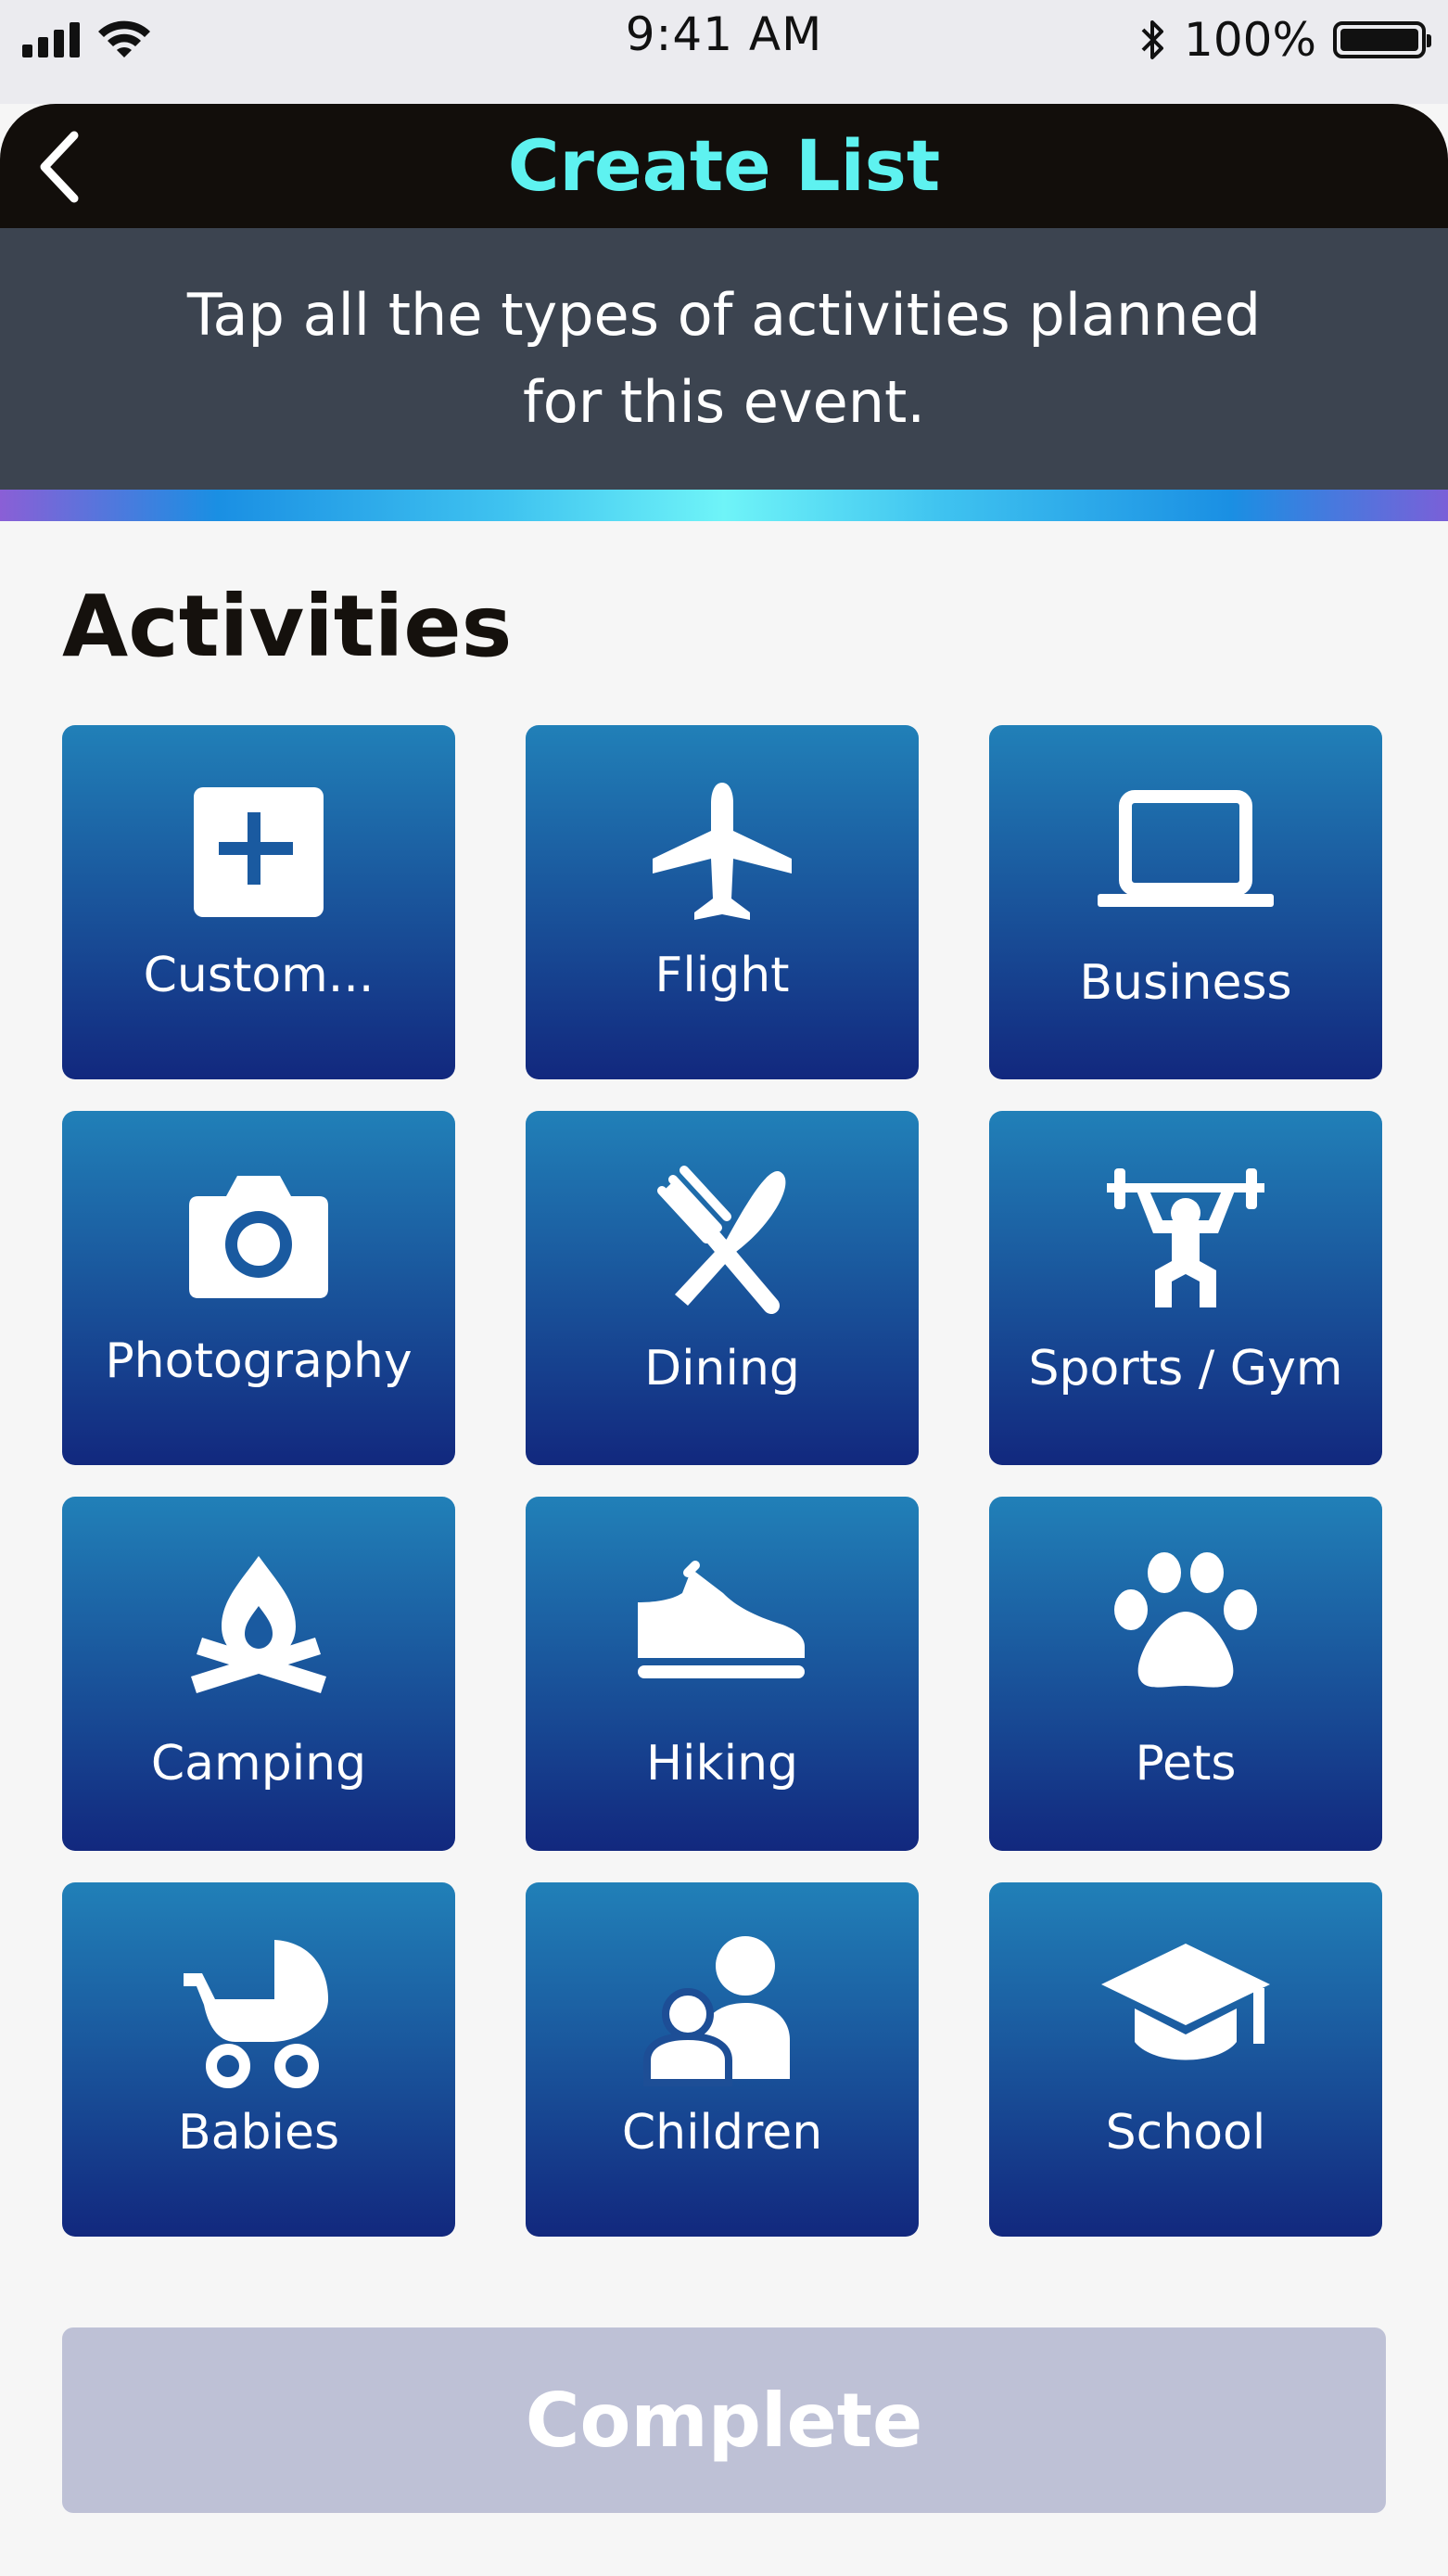  I want to click on parent-child-icon, so click(716, 2011).